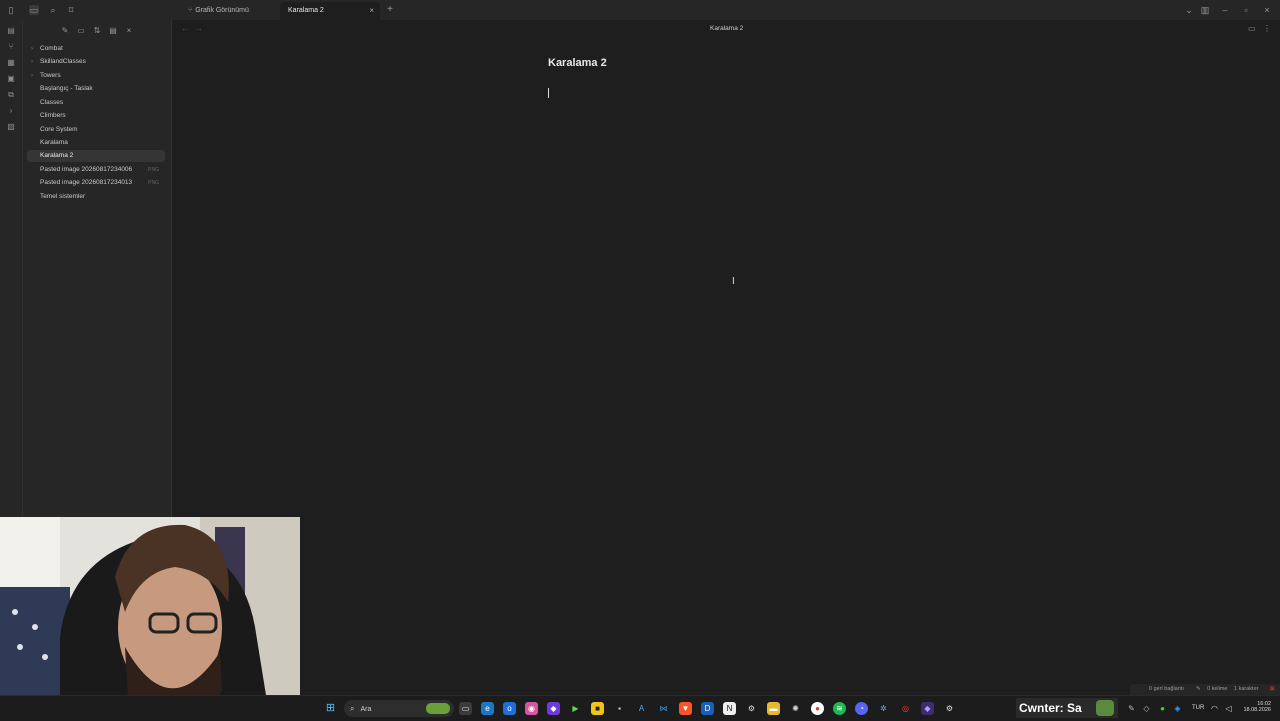 This screenshot has height=721, width=1280. What do you see at coordinates (371, 11) in the screenshot?
I see `close-tab-icon: ×` at bounding box center [371, 11].